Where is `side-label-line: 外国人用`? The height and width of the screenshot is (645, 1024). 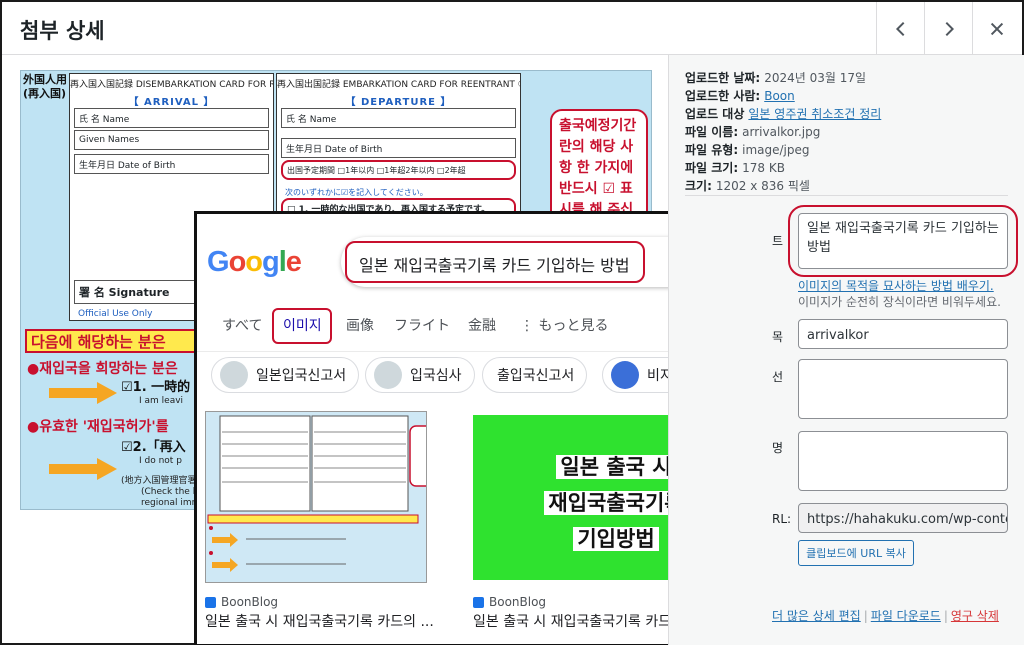 side-label-line: 外国人用 is located at coordinates (45, 79).